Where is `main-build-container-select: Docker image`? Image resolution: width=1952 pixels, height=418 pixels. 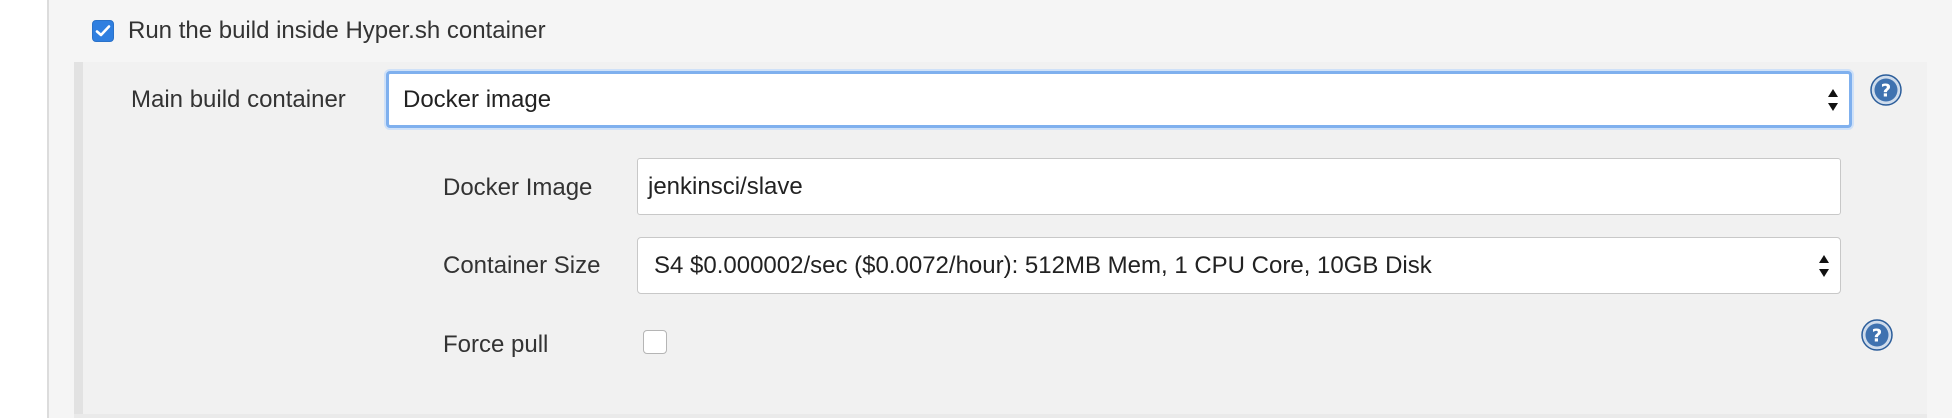
main-build-container-select: Docker image is located at coordinates (1119, 99).